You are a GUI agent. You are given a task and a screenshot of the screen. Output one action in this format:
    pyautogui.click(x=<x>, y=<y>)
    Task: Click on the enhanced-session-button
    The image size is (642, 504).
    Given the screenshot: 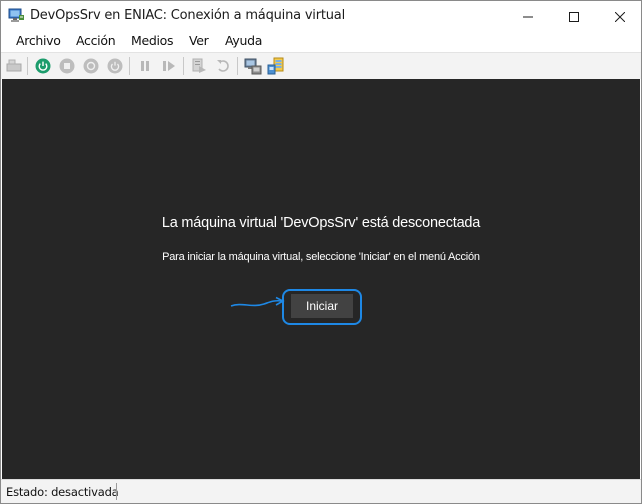 What is the action you would take?
    pyautogui.click(x=253, y=66)
    